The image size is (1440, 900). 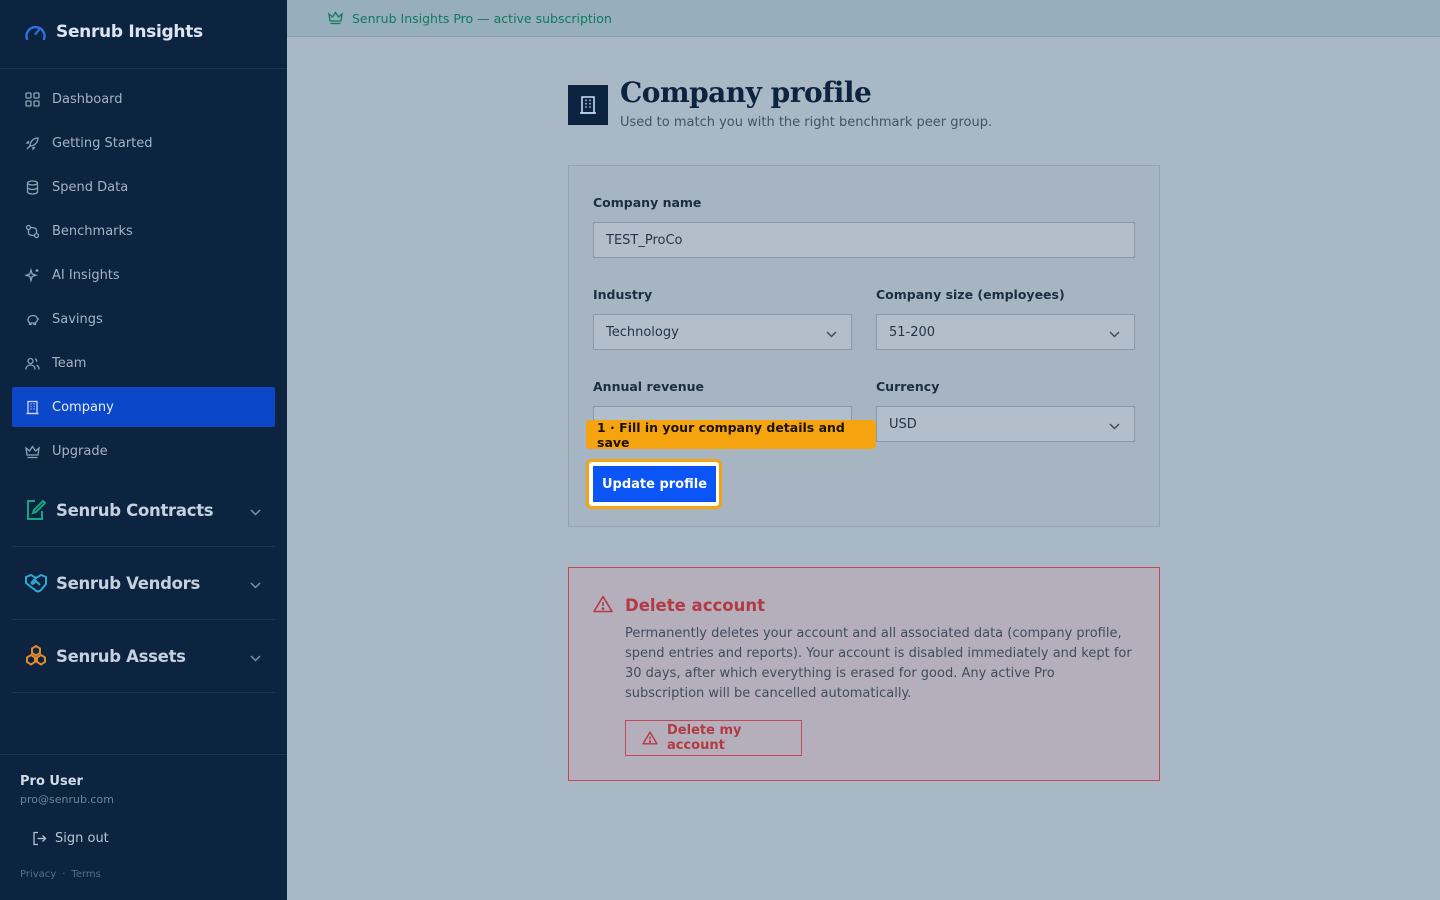 I want to click on sidebar-item-label: Team, so click(x=69, y=363).